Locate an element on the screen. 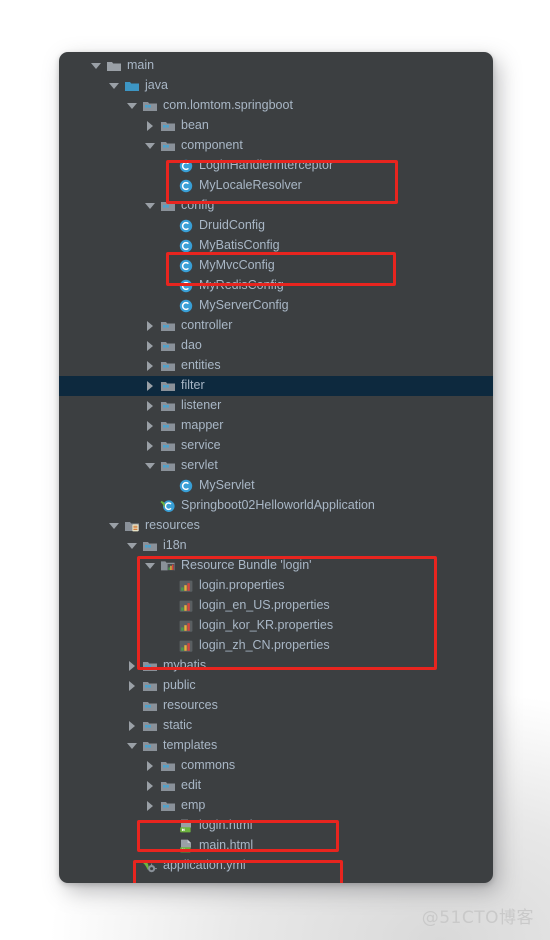 Image resolution: width=550 pixels, height=940 pixels. spring-boot-class-icon is located at coordinates (168, 506).